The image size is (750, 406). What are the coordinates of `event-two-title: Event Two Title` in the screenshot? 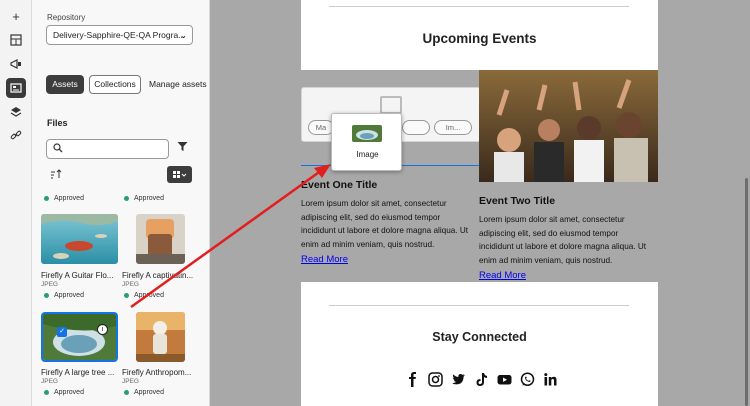 It's located at (517, 201).